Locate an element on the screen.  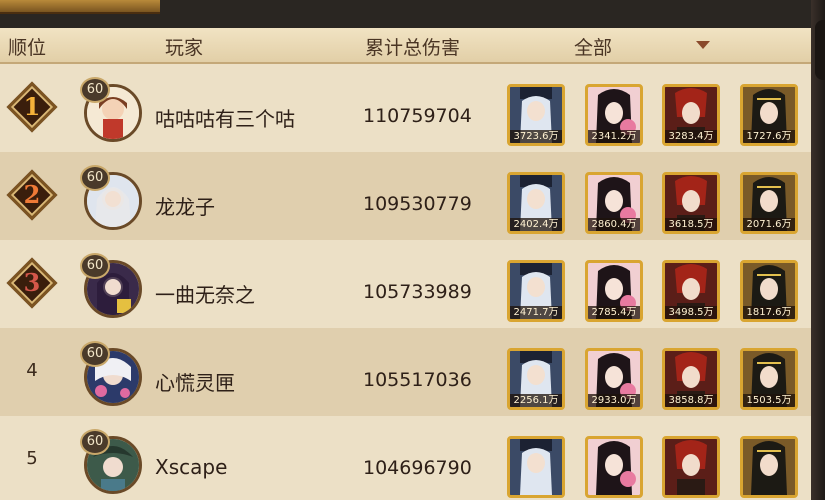
shikigami-card: 2471.7万 is located at coordinates (536, 291).